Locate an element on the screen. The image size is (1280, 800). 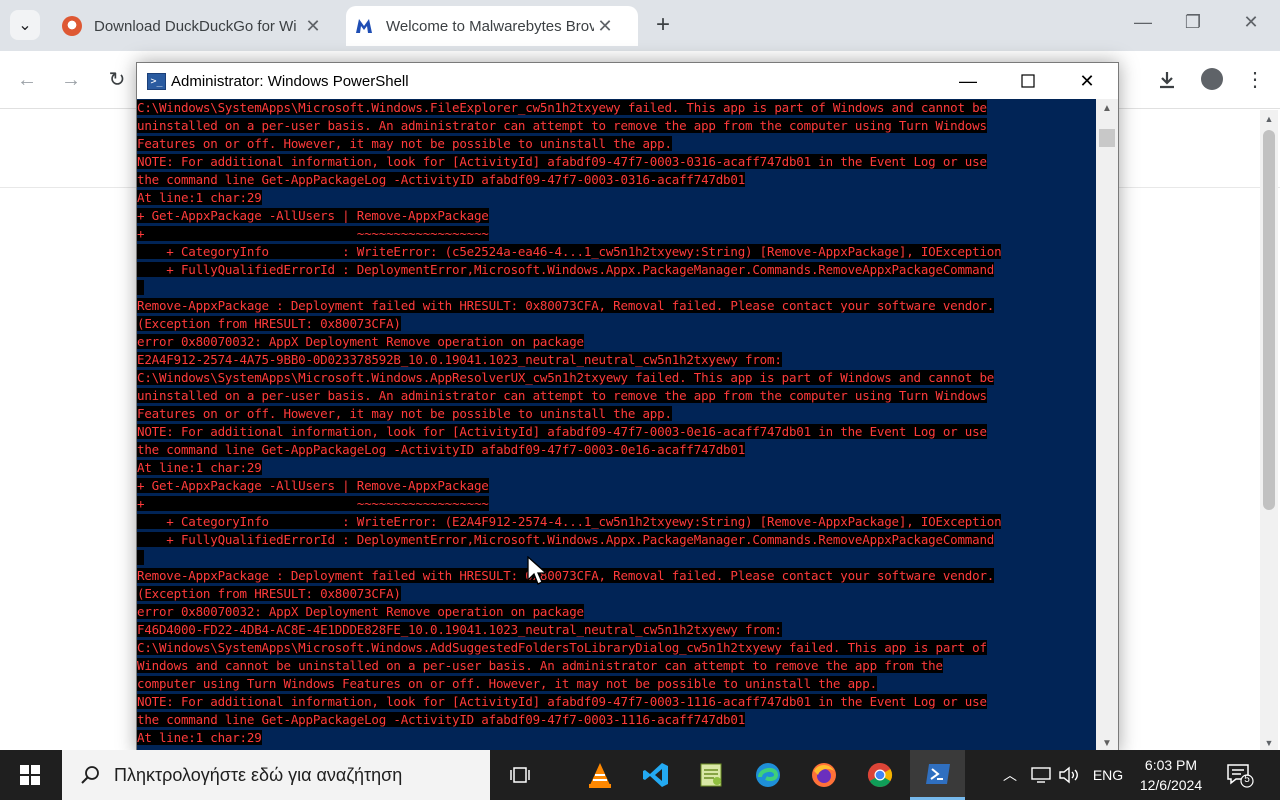
notepad-plus-plus-button is located at coordinates (711, 775).